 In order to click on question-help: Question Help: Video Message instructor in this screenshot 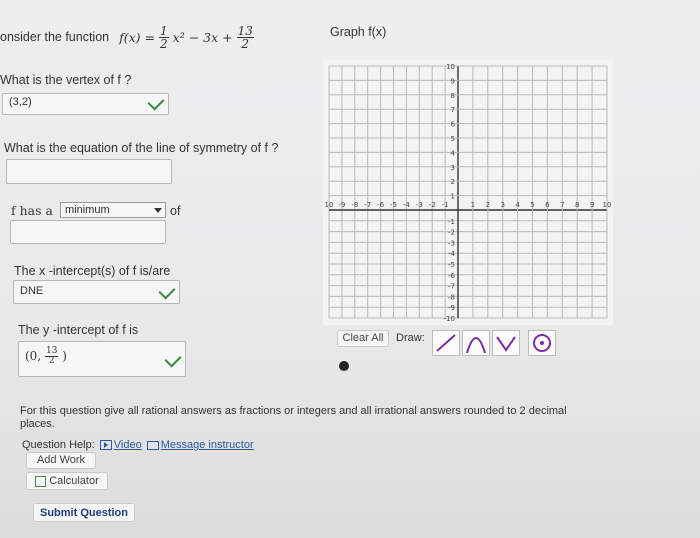, I will do `click(138, 445)`.